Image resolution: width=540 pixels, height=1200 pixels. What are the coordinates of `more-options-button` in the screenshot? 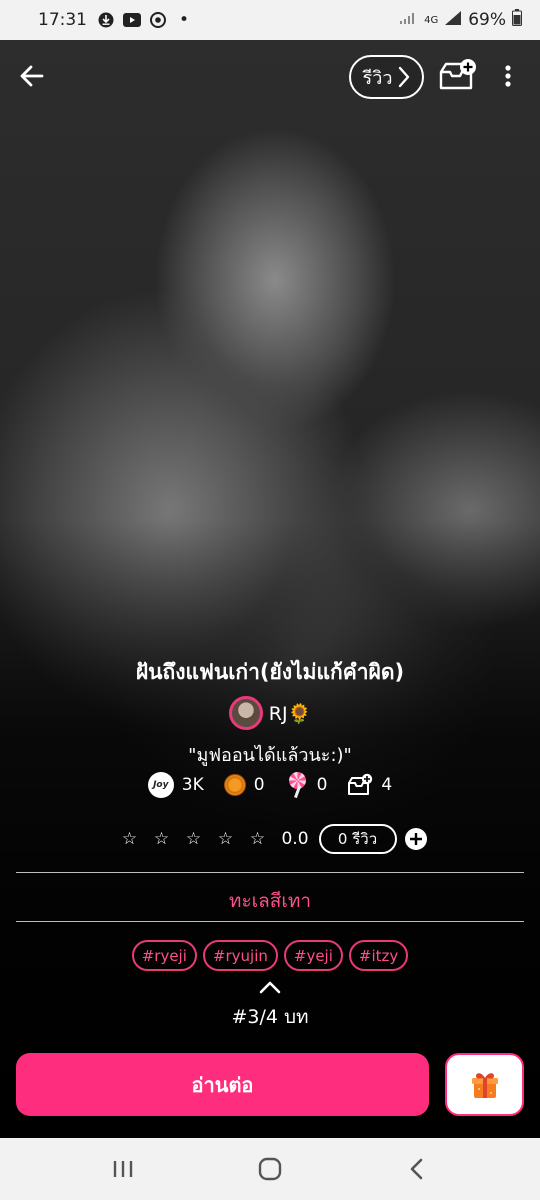 It's located at (508, 76).